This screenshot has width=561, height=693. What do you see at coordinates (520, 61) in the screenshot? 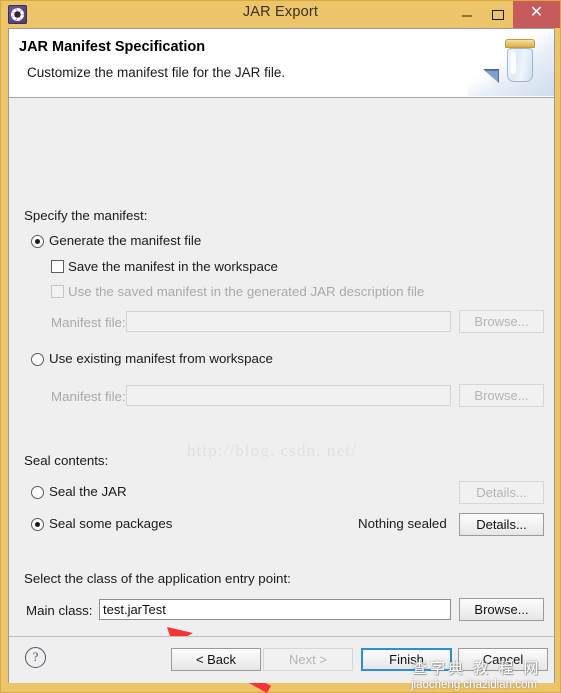
I see `jar-icon` at bounding box center [520, 61].